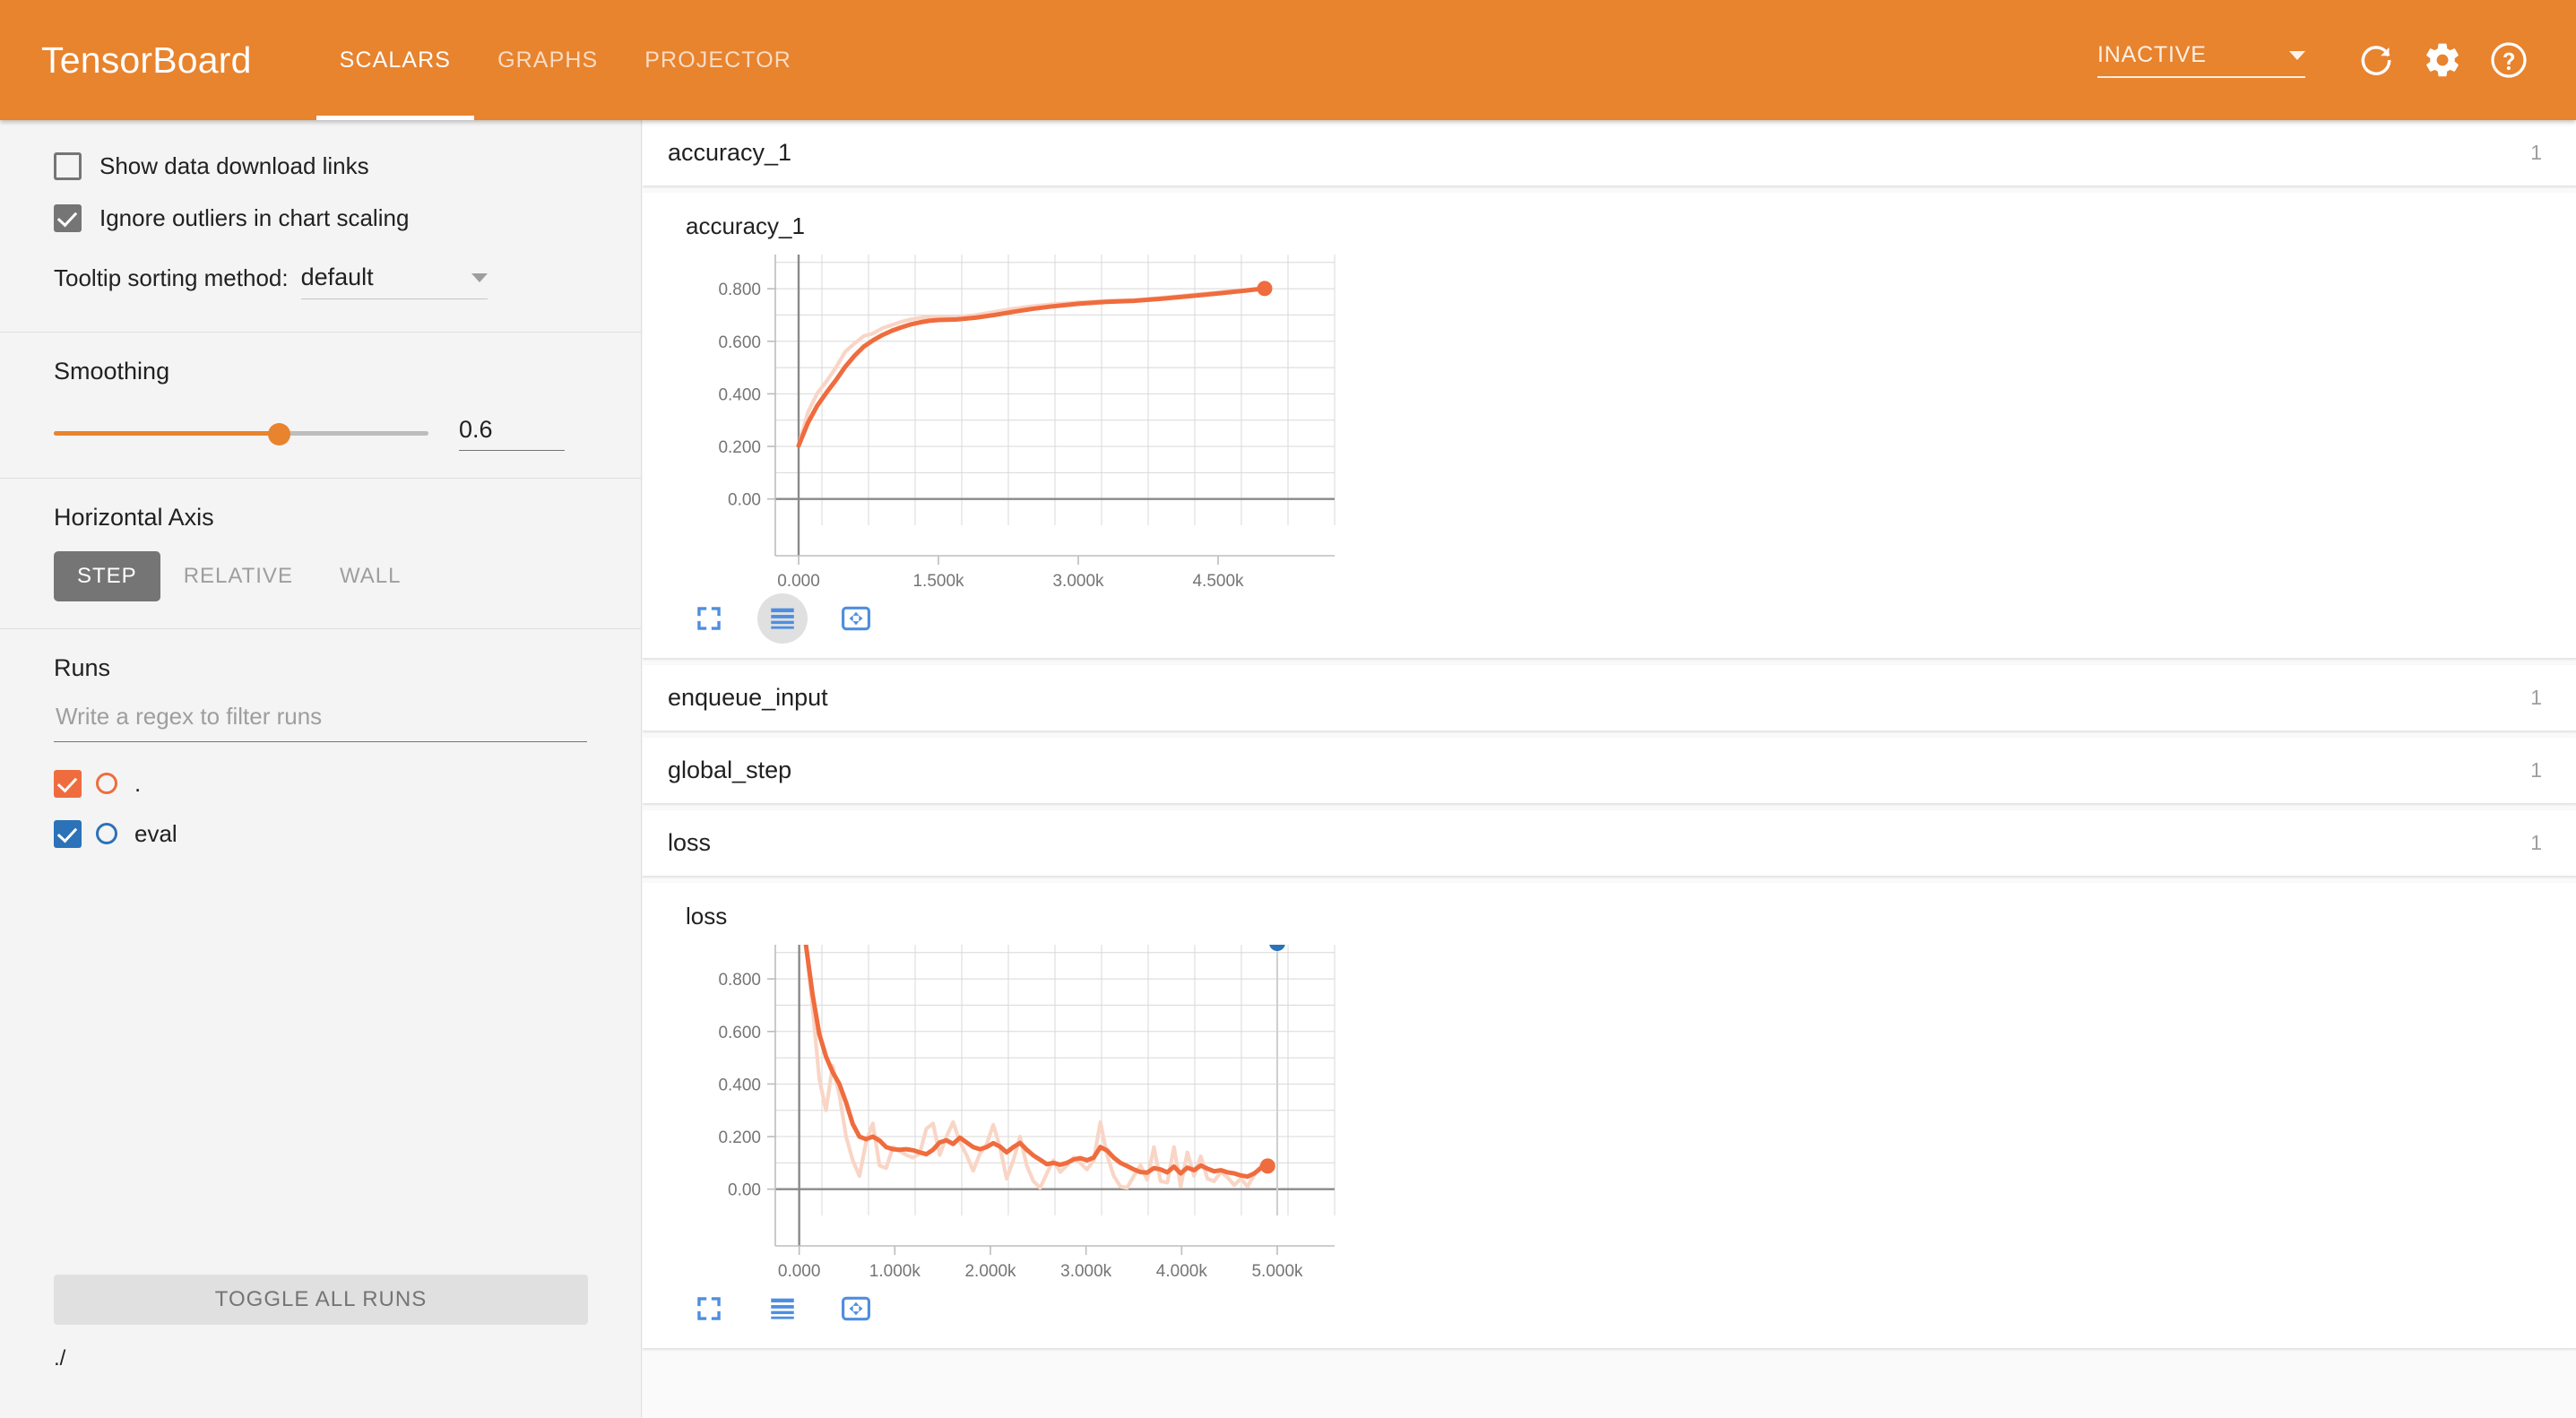 The width and height of the screenshot is (2576, 1418). Describe the element at coordinates (171, 277) in the screenshot. I see `tooltip-sorting-label: Tooltip sorting method:` at that location.